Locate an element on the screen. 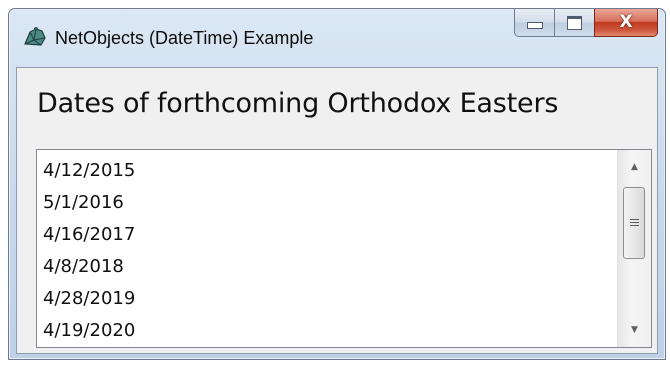  app-icon is located at coordinates (35, 36).